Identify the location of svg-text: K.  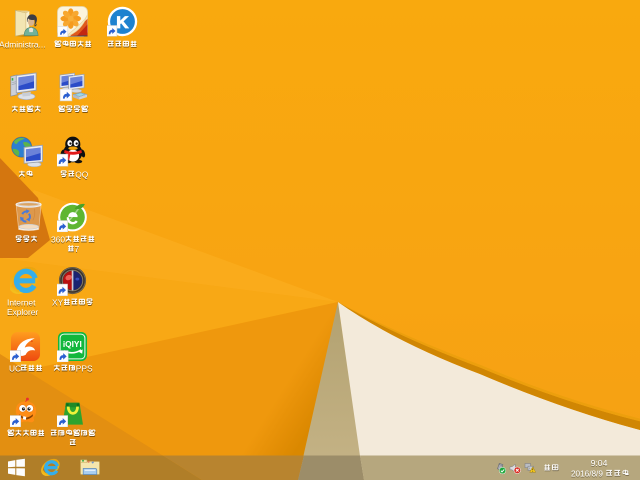
(122, 22).